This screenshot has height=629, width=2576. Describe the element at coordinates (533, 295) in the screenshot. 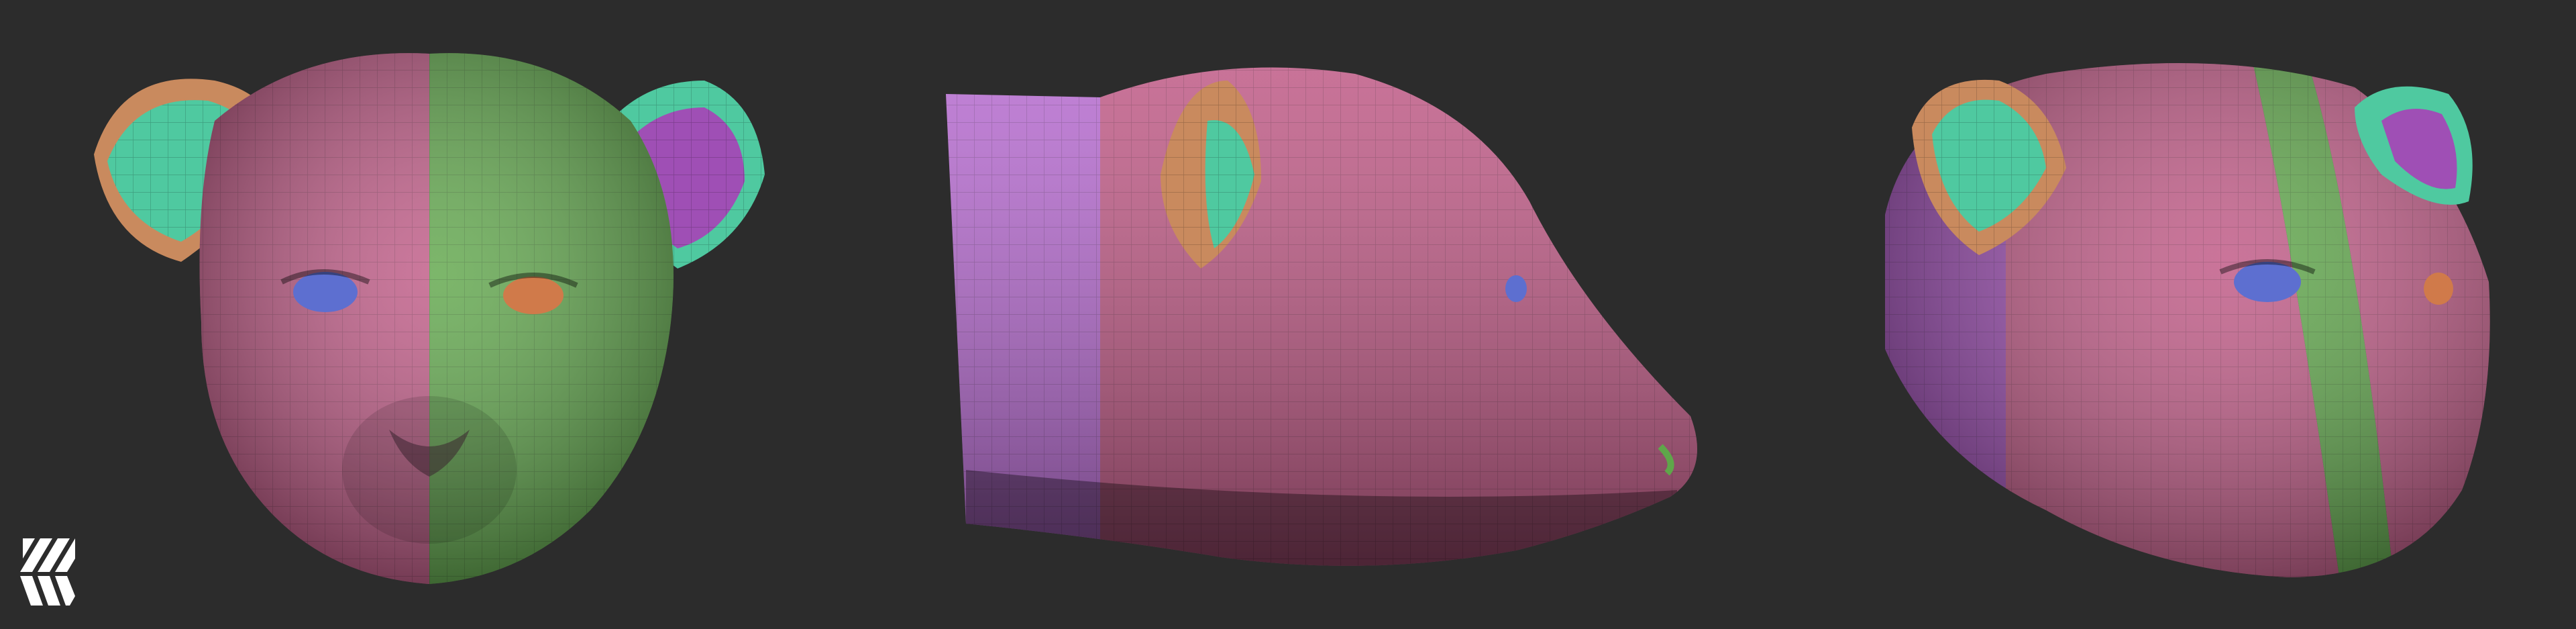

I see `right-eye` at that location.